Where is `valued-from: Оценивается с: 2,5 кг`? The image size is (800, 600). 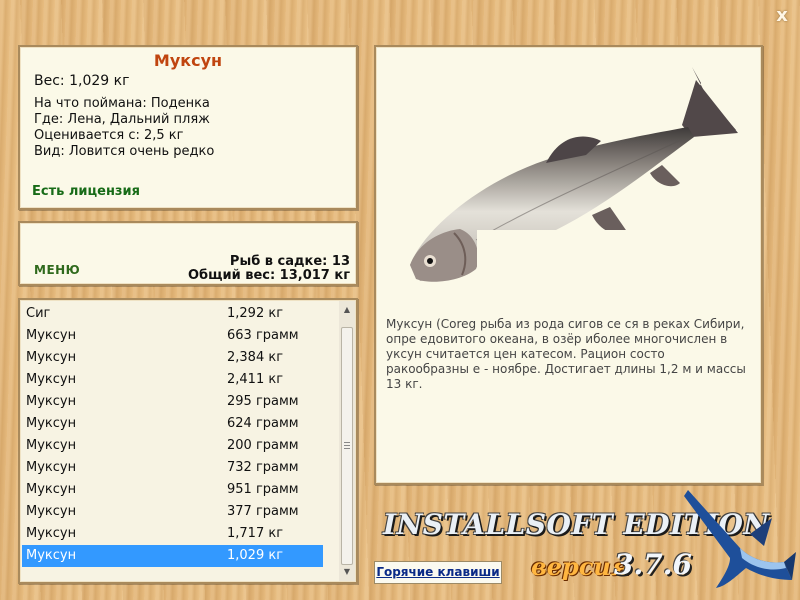
valued-from: Оценивается с: 2,5 кг is located at coordinates (109, 135).